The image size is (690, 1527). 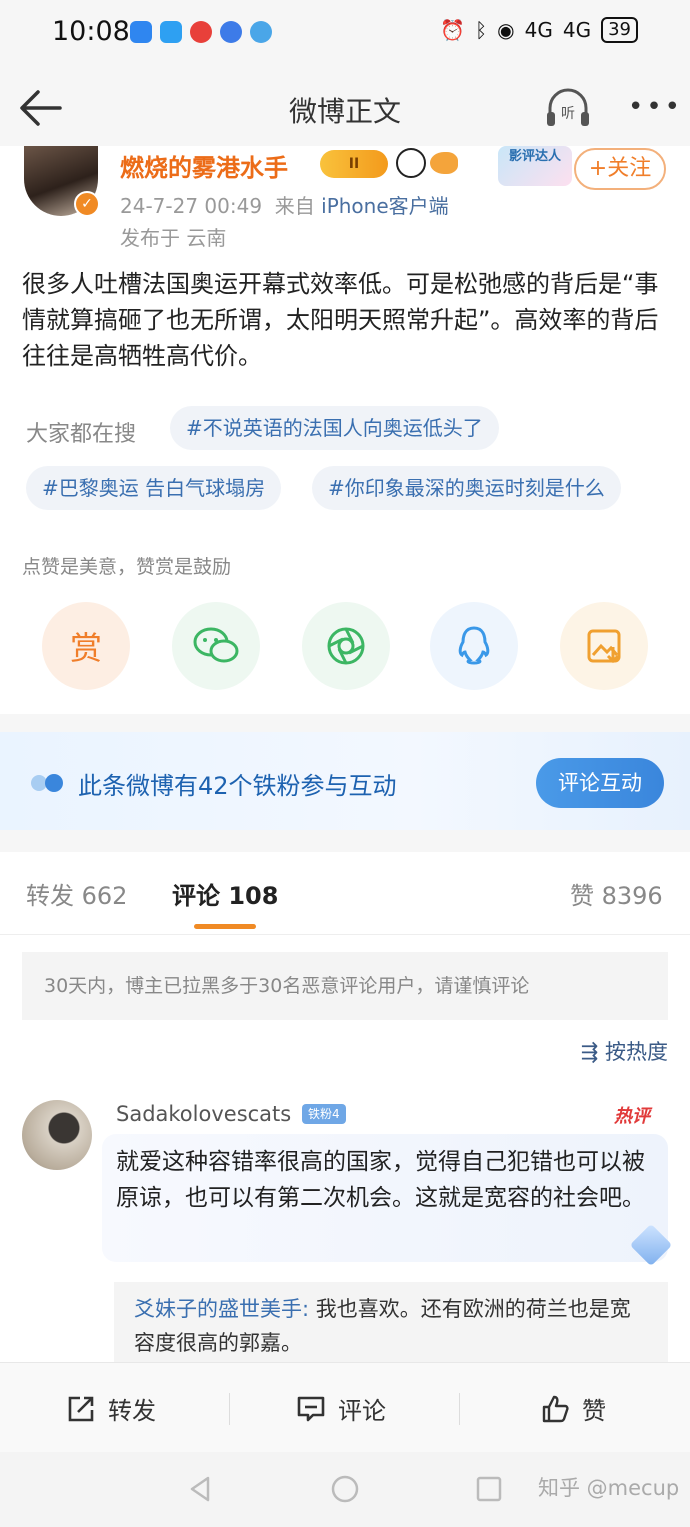 I want to click on watermark: 知乎 @mecup, so click(x=609, y=1488).